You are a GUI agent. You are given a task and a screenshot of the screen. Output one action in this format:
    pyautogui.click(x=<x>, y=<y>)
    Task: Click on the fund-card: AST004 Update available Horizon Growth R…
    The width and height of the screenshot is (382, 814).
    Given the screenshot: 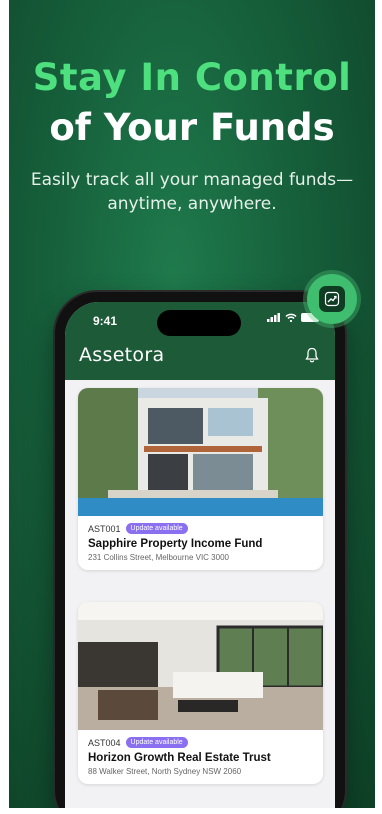 What is the action you would take?
    pyautogui.click(x=200, y=693)
    